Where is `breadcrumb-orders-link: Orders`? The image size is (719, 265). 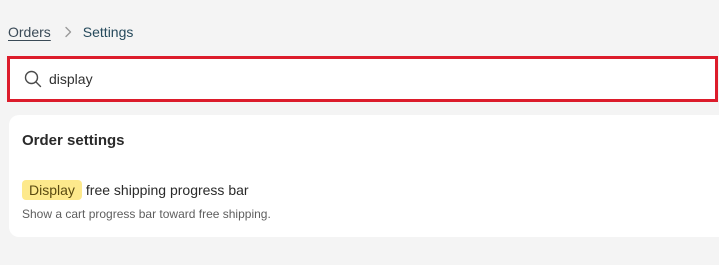
breadcrumb-orders-link: Orders is located at coordinates (29, 32).